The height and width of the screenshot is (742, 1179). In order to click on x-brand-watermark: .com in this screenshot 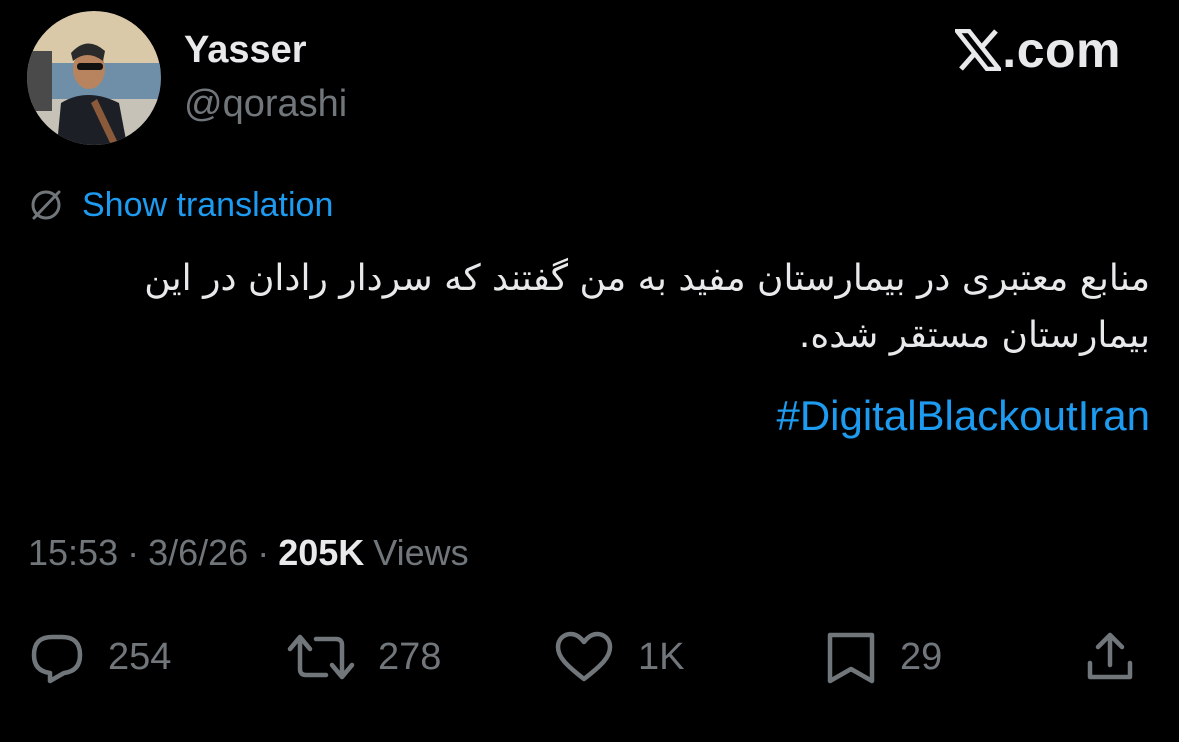, I will do `click(1038, 50)`.